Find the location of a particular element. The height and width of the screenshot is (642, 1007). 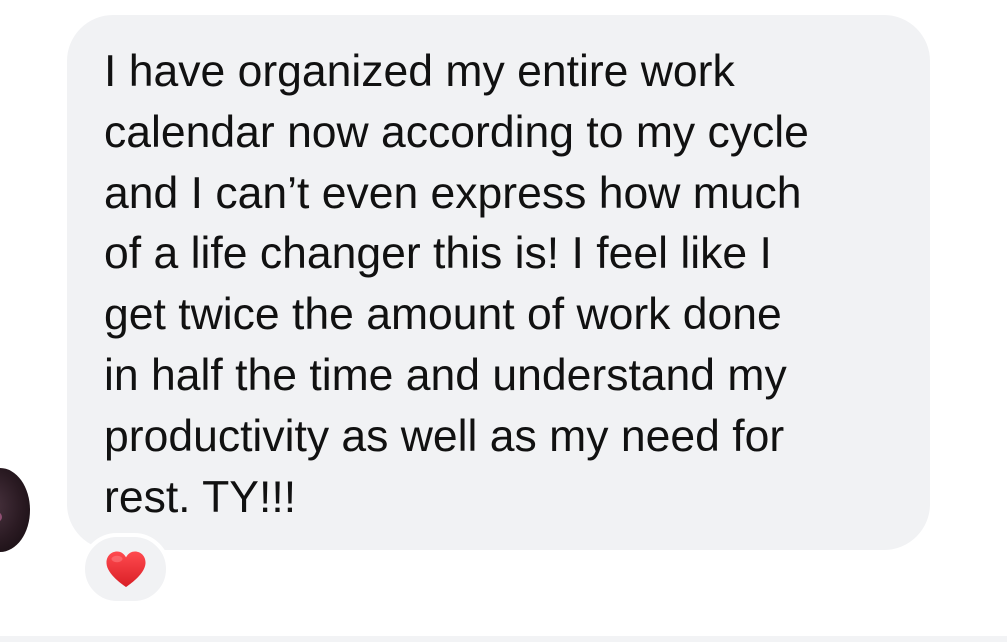

message-line: and I can’t even express how much is located at coordinates (453, 193).